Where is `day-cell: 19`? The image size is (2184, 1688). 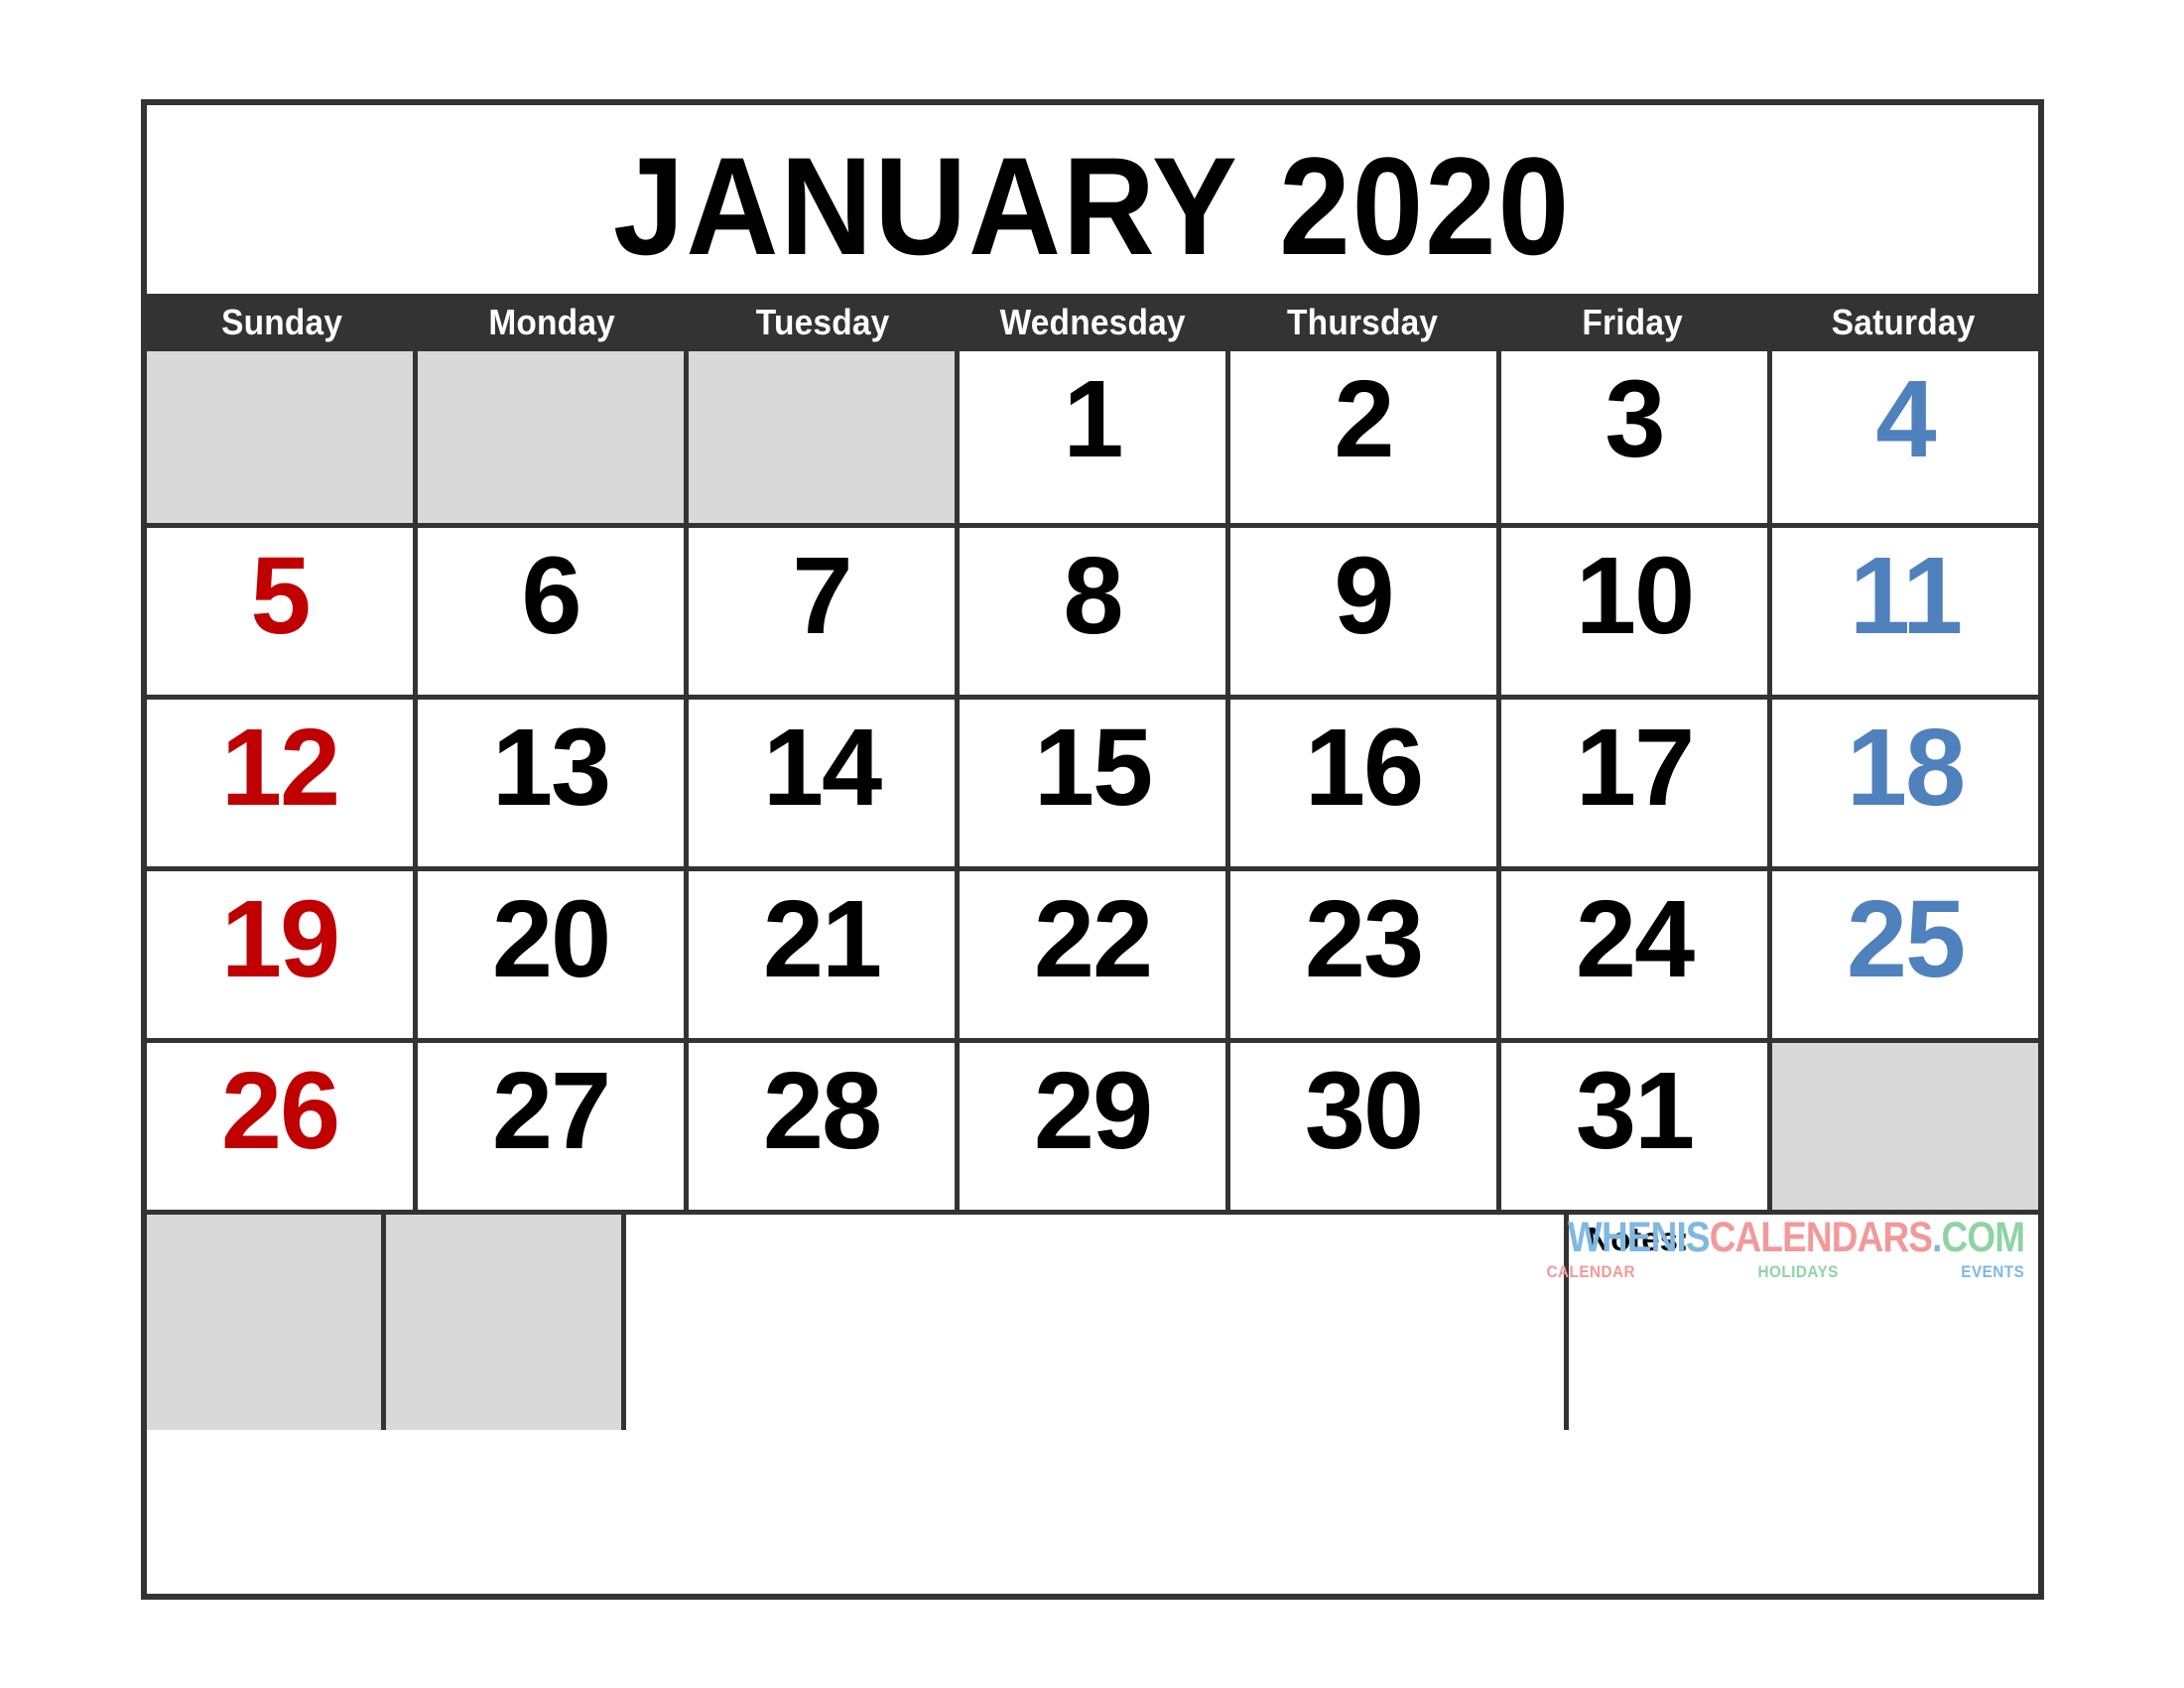 day-cell: 19 is located at coordinates (280, 954).